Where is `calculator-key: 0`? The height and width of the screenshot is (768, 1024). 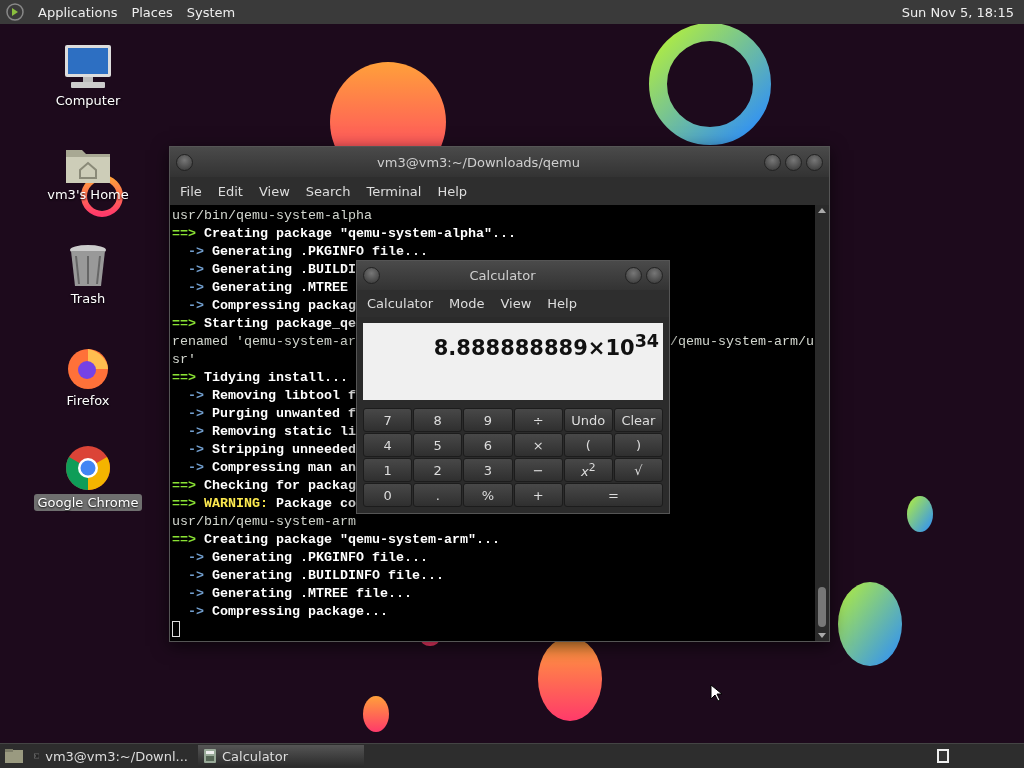
calculator-key: 0 is located at coordinates (388, 495).